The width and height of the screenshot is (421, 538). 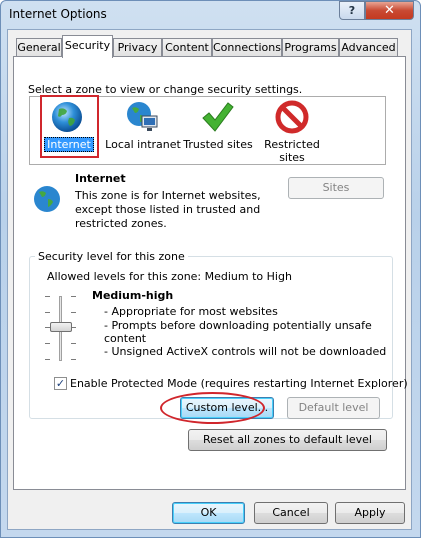 What do you see at coordinates (247, 47) in the screenshot?
I see `tab-connections: Connections` at bounding box center [247, 47].